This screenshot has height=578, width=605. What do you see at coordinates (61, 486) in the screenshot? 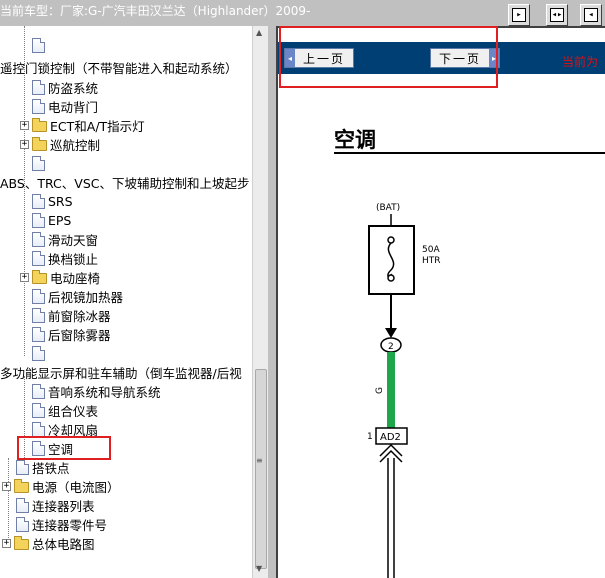
I see `tree-item: + 电源（电流图）` at bounding box center [61, 486].